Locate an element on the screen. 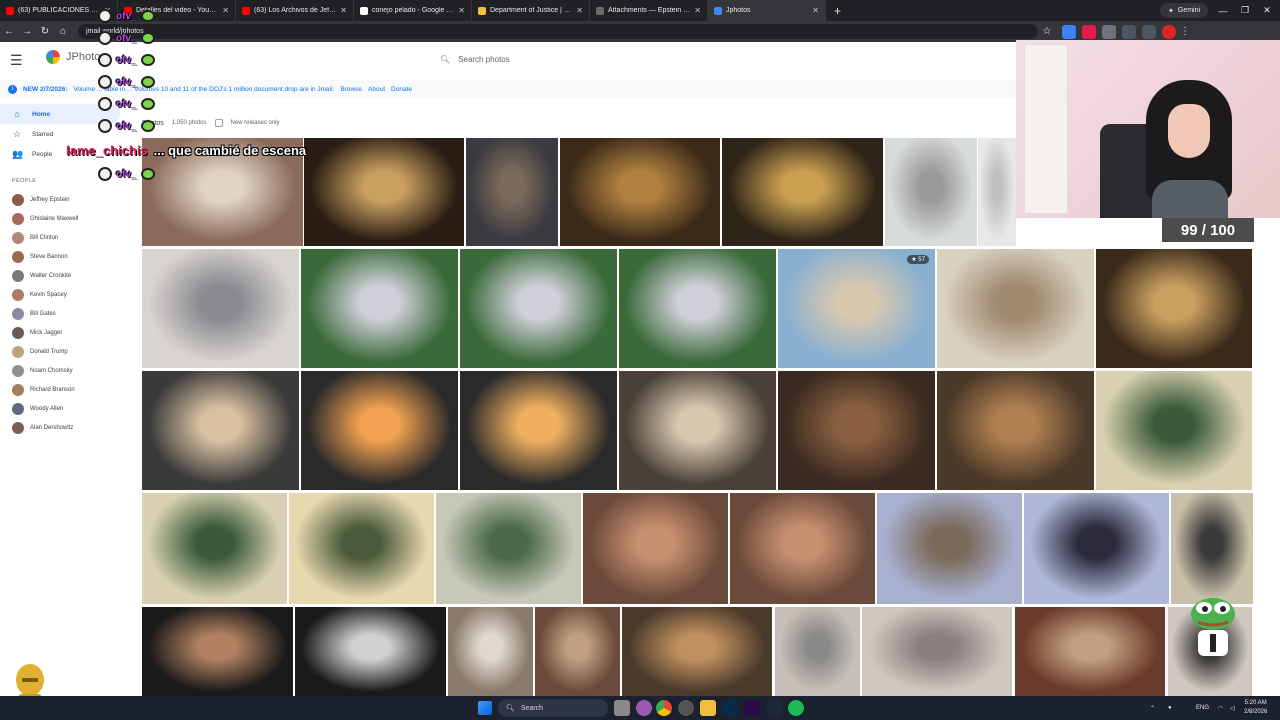  menu-dots-icon: ⋮ is located at coordinates (1185, 32).